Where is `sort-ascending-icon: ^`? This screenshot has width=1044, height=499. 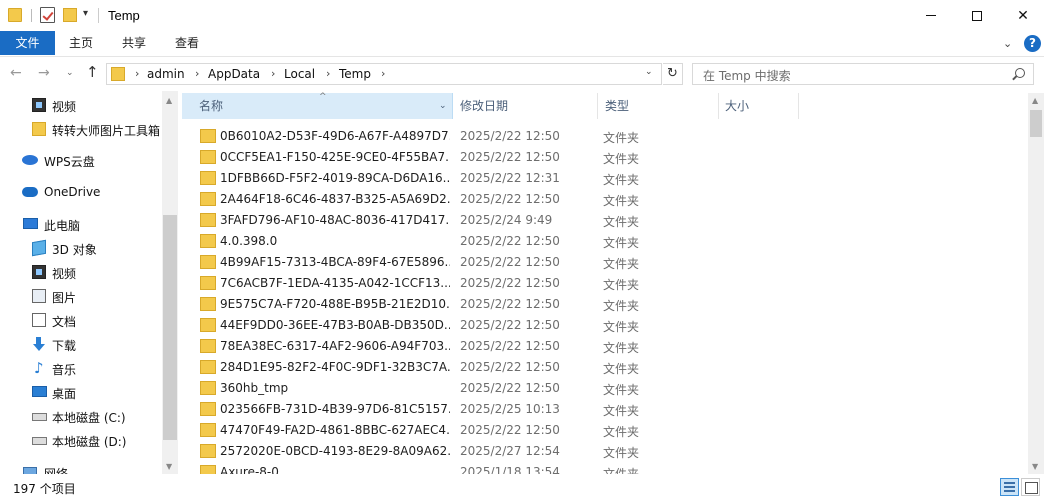 sort-ascending-icon: ^ is located at coordinates (323, 97).